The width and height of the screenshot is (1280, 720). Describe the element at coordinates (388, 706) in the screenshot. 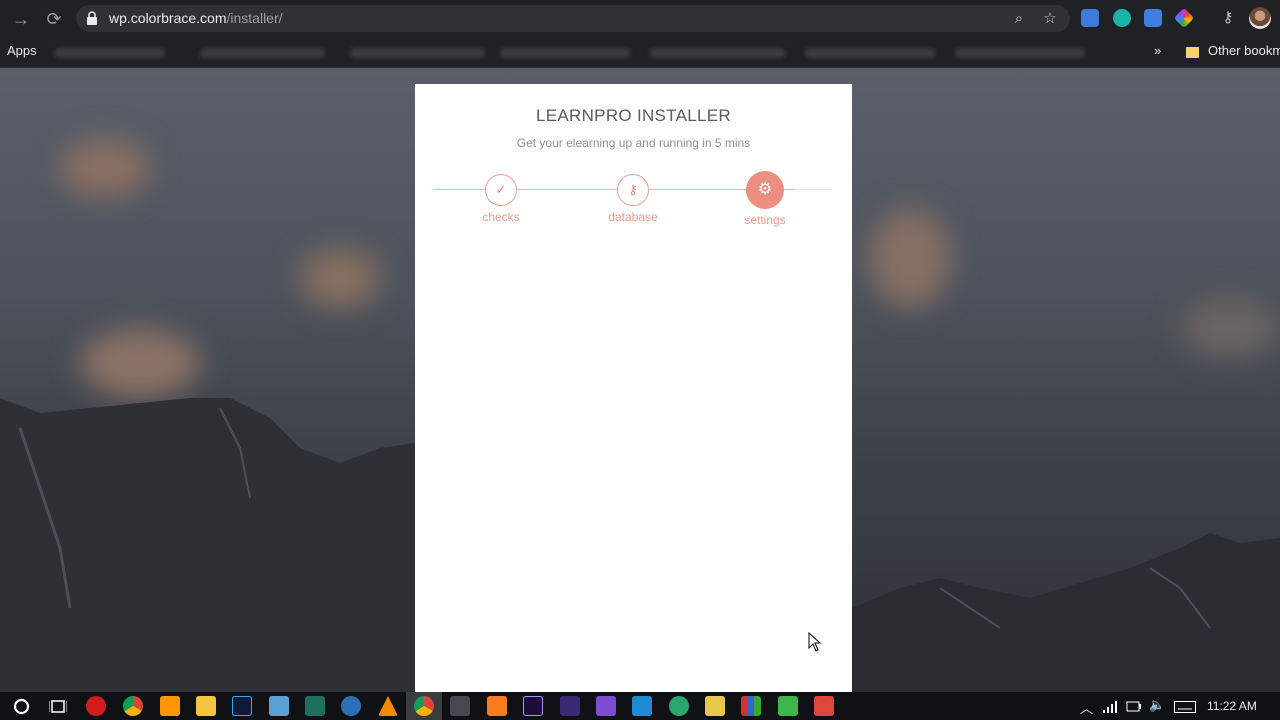

I see `vlc-icon` at that location.